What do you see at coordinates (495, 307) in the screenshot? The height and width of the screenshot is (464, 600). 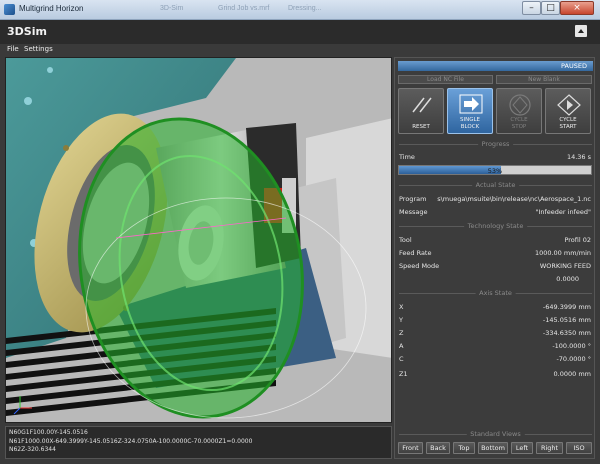 I see `axis-row-x: X -649.3999 mm` at bounding box center [495, 307].